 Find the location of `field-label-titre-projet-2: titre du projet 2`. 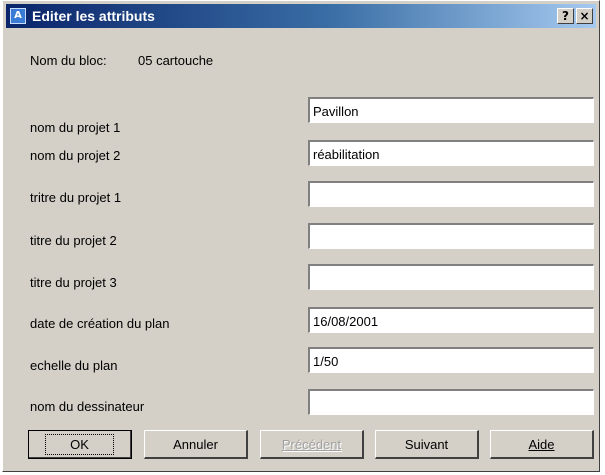

field-label-titre-projet-2: titre du projet 2 is located at coordinates (73, 240).